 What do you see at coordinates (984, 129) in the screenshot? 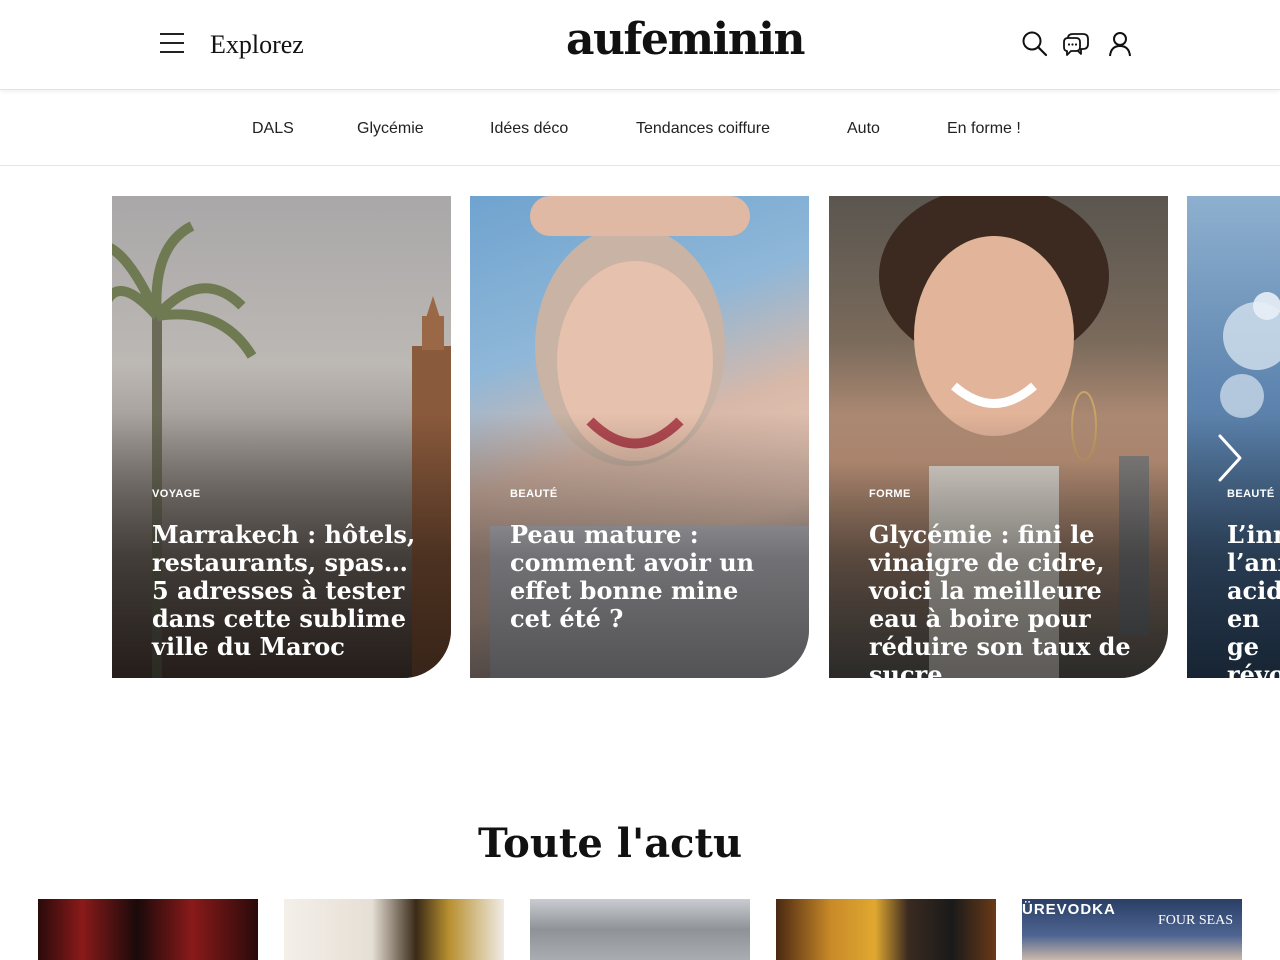
I see `category-link-en-forme: En forme !` at bounding box center [984, 129].